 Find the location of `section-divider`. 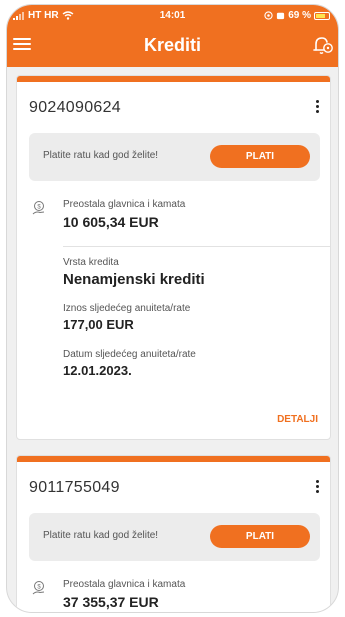

section-divider is located at coordinates (196, 246).